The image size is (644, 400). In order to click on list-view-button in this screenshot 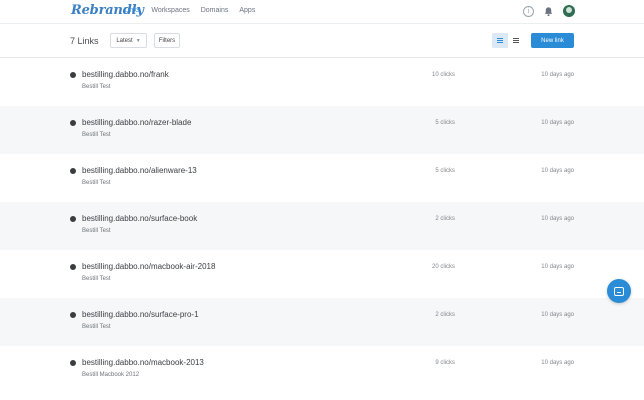, I will do `click(500, 40)`.